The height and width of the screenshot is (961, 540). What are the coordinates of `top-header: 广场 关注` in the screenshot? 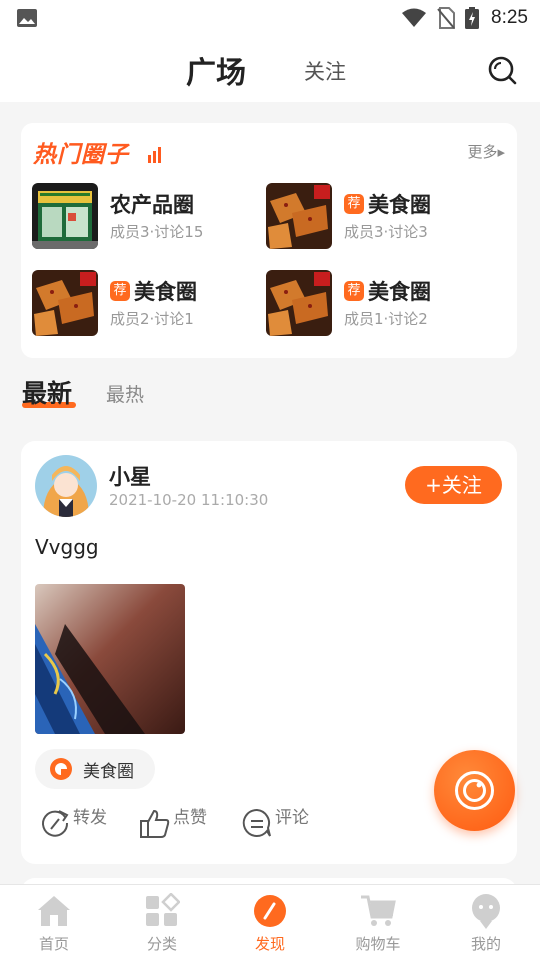 It's located at (270, 69).